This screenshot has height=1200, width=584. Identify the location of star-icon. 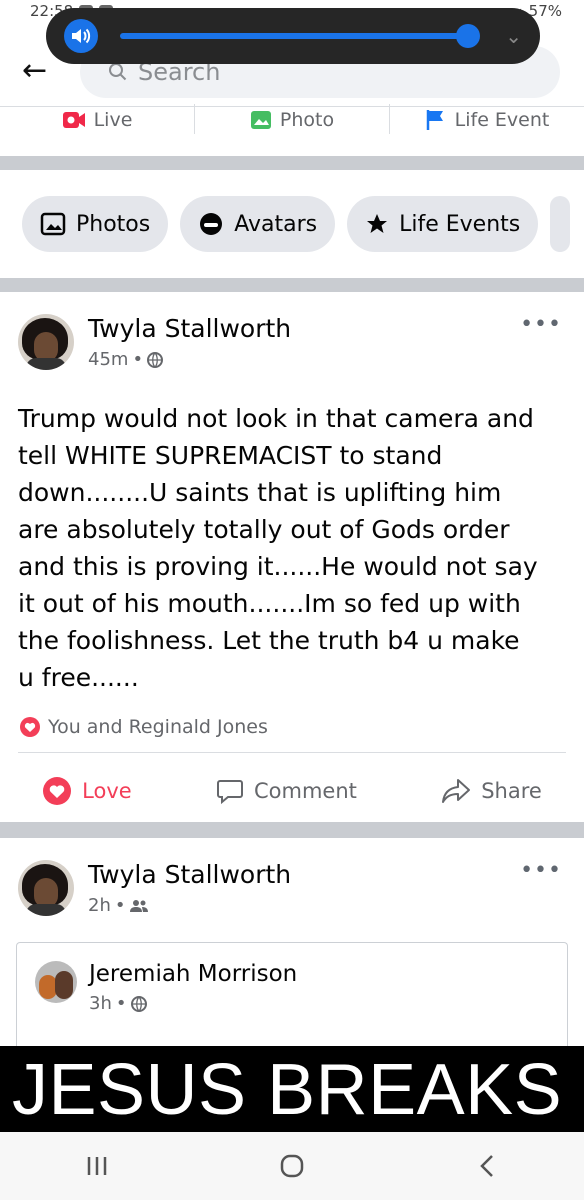
(377, 223).